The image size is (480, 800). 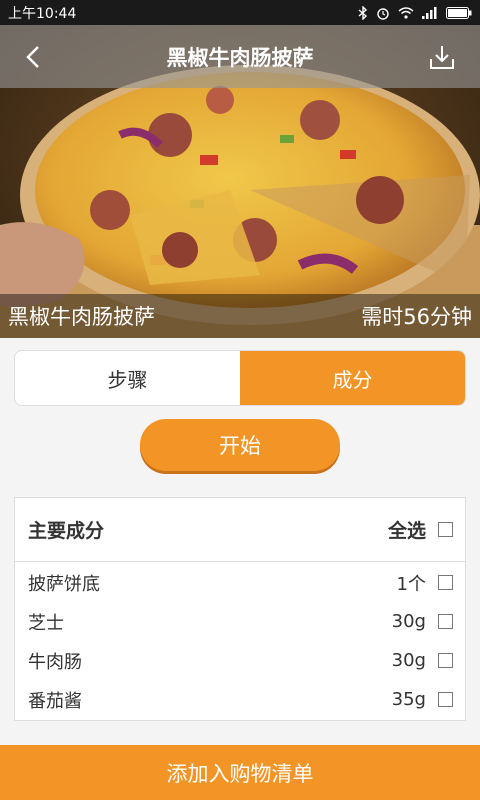 I want to click on ingredient-qty: 35g, so click(x=408, y=699).